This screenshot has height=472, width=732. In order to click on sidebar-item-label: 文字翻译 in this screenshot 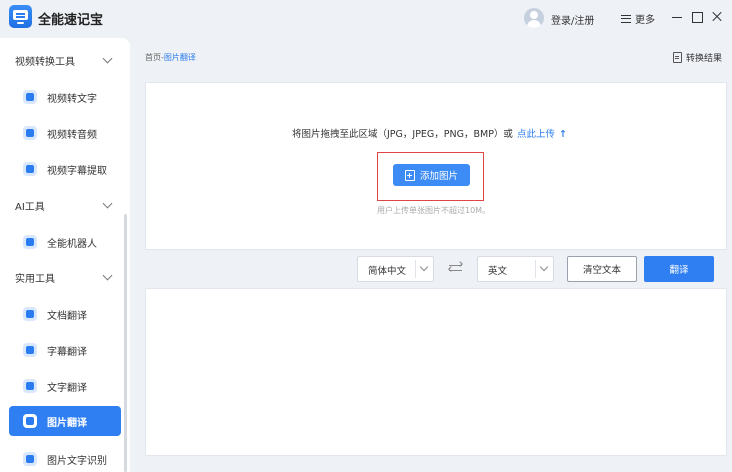, I will do `click(67, 388)`.